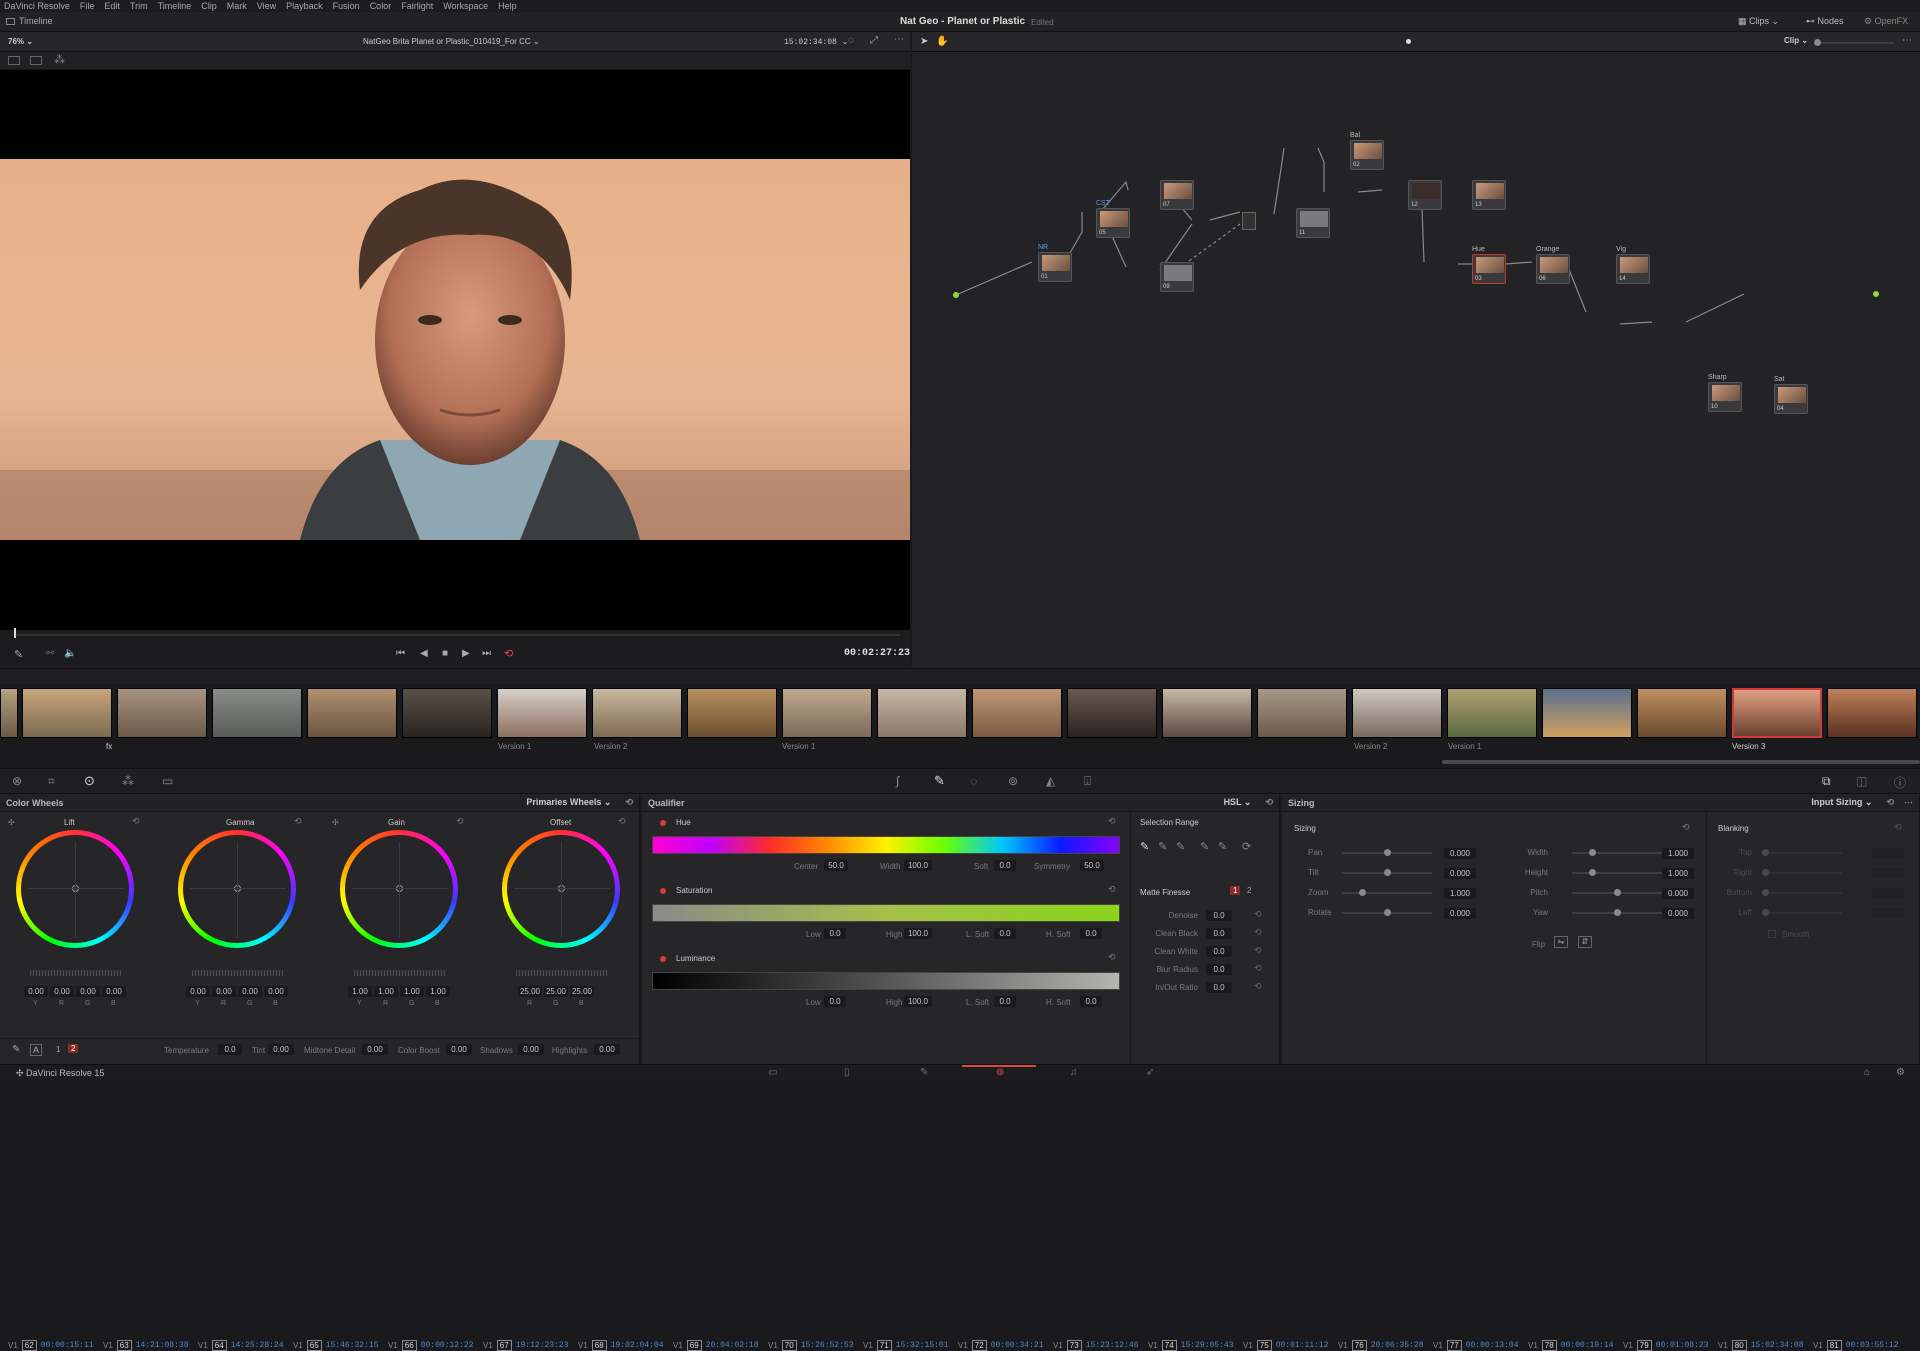 The width and height of the screenshot is (1920, 1351). What do you see at coordinates (924, 1072) in the screenshot?
I see `edit-page-icon: ✎` at bounding box center [924, 1072].